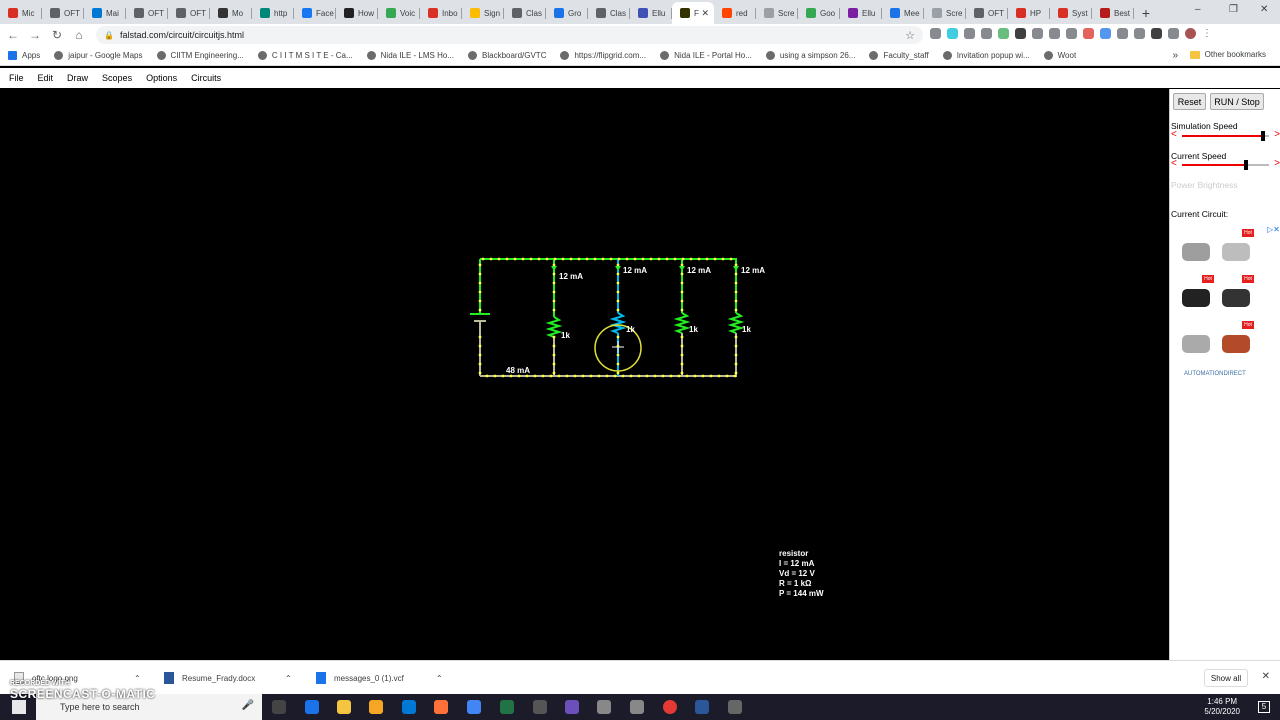 The image size is (1280, 720). What do you see at coordinates (1207, 33) in the screenshot?
I see `kebab-menu-icon: ⋮` at bounding box center [1207, 33].